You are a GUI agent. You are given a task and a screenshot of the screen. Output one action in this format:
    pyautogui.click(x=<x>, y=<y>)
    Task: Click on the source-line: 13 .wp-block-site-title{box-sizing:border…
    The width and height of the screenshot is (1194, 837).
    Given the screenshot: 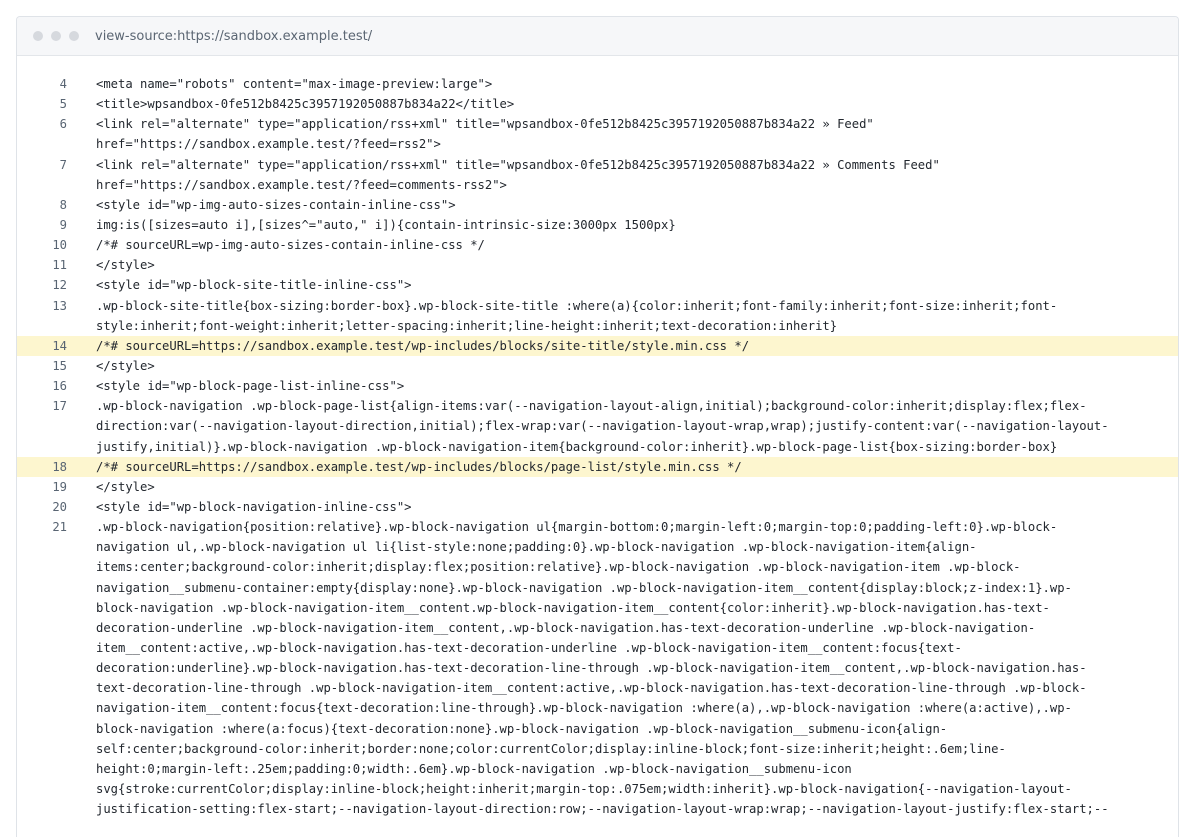 What is the action you would take?
    pyautogui.click(x=597, y=316)
    